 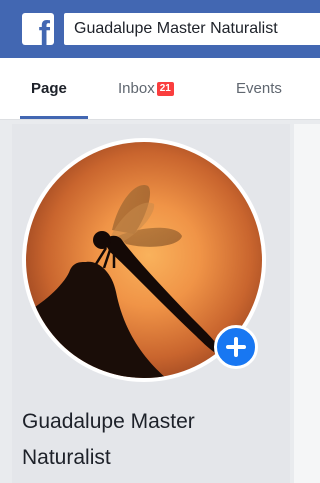 I want to click on tab-events: Events, so click(x=259, y=89).